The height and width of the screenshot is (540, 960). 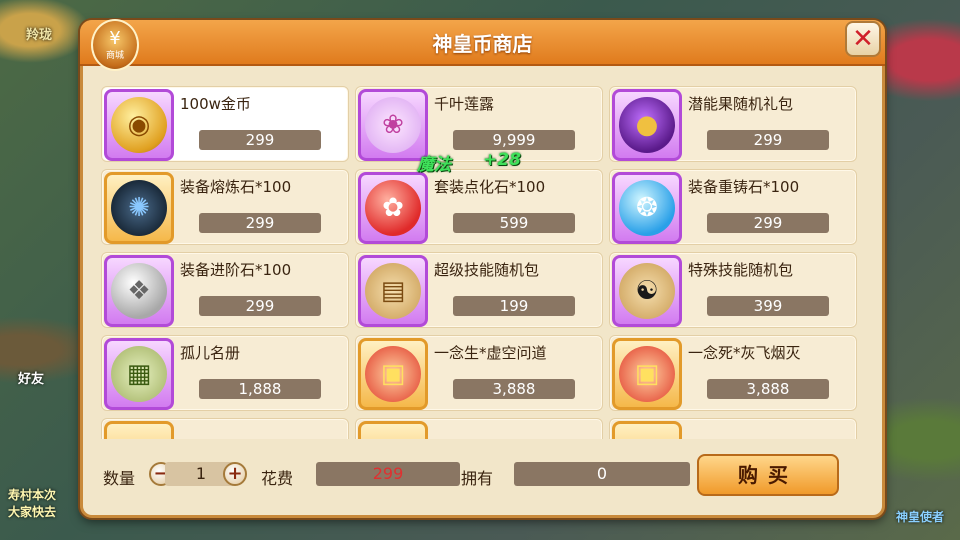 What do you see at coordinates (733, 124) in the screenshot?
I see `item-card: ● 潜能果随机礼包 299` at bounding box center [733, 124].